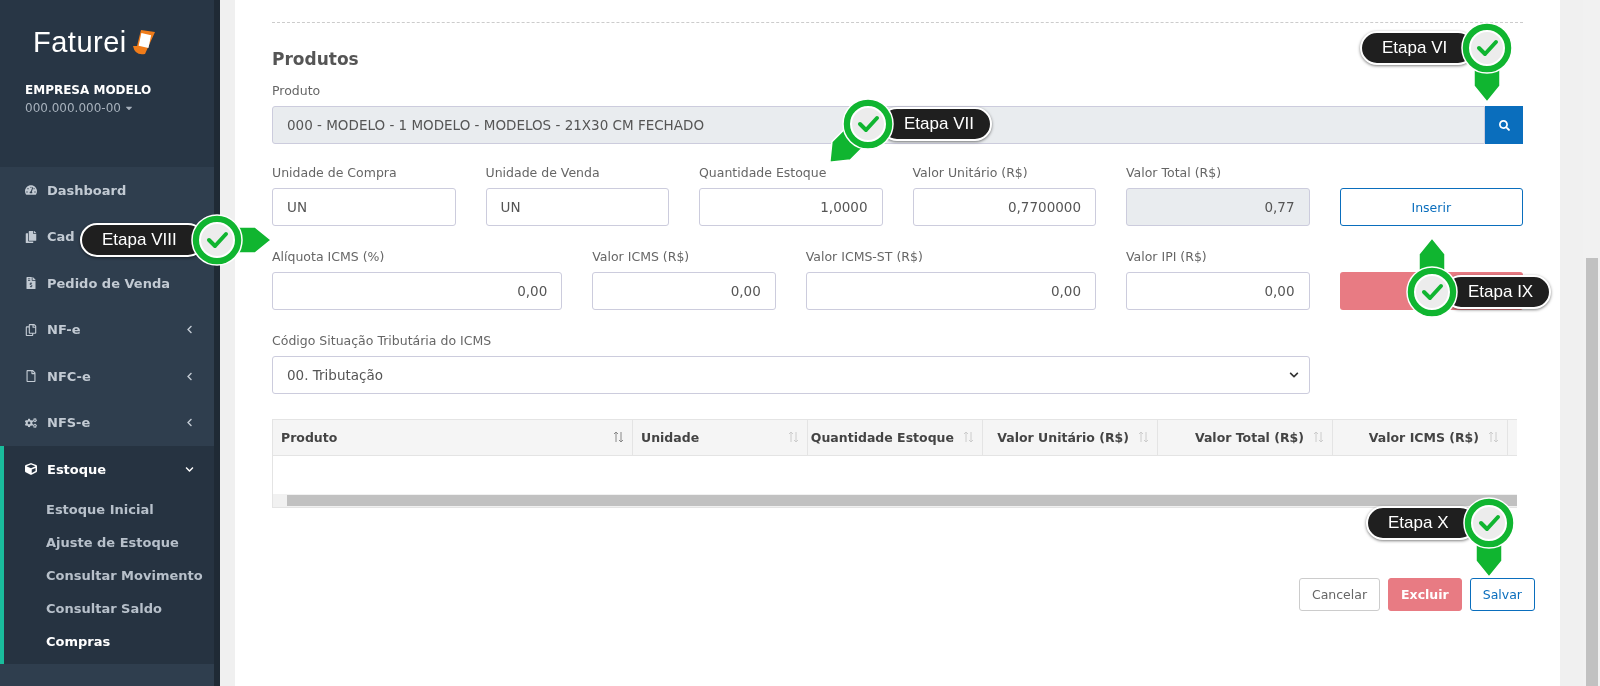 Image resolution: width=1600 pixels, height=686 pixels. I want to click on field-label: Unidade de Compra, so click(334, 172).